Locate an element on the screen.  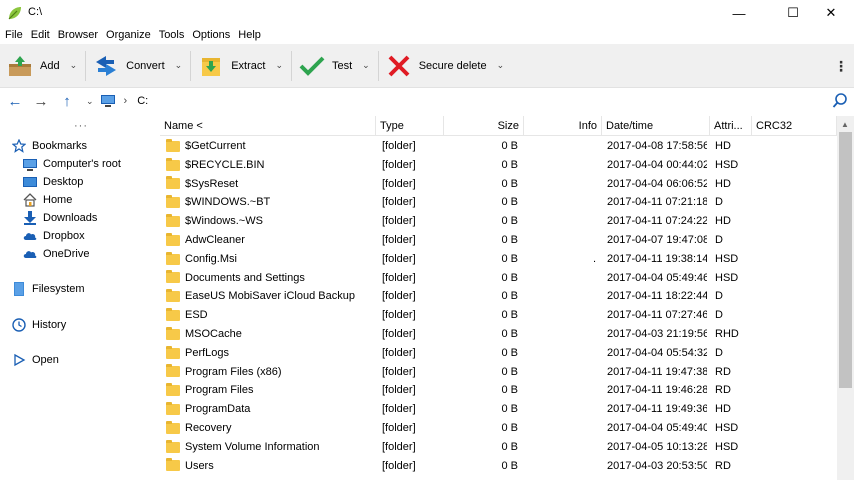
sidebar-item-desktop: Desktop is located at coordinates (53, 181).